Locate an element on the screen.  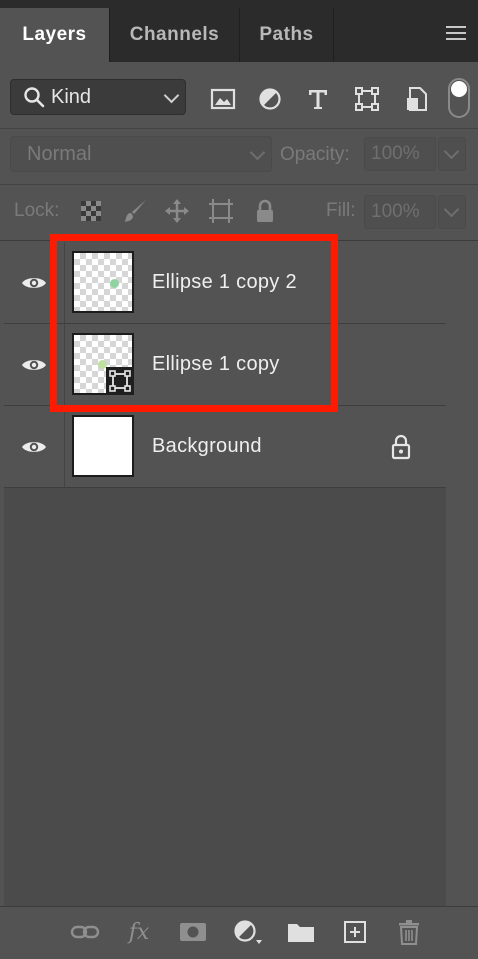
layers-scrollbar is located at coordinates (460, 574).